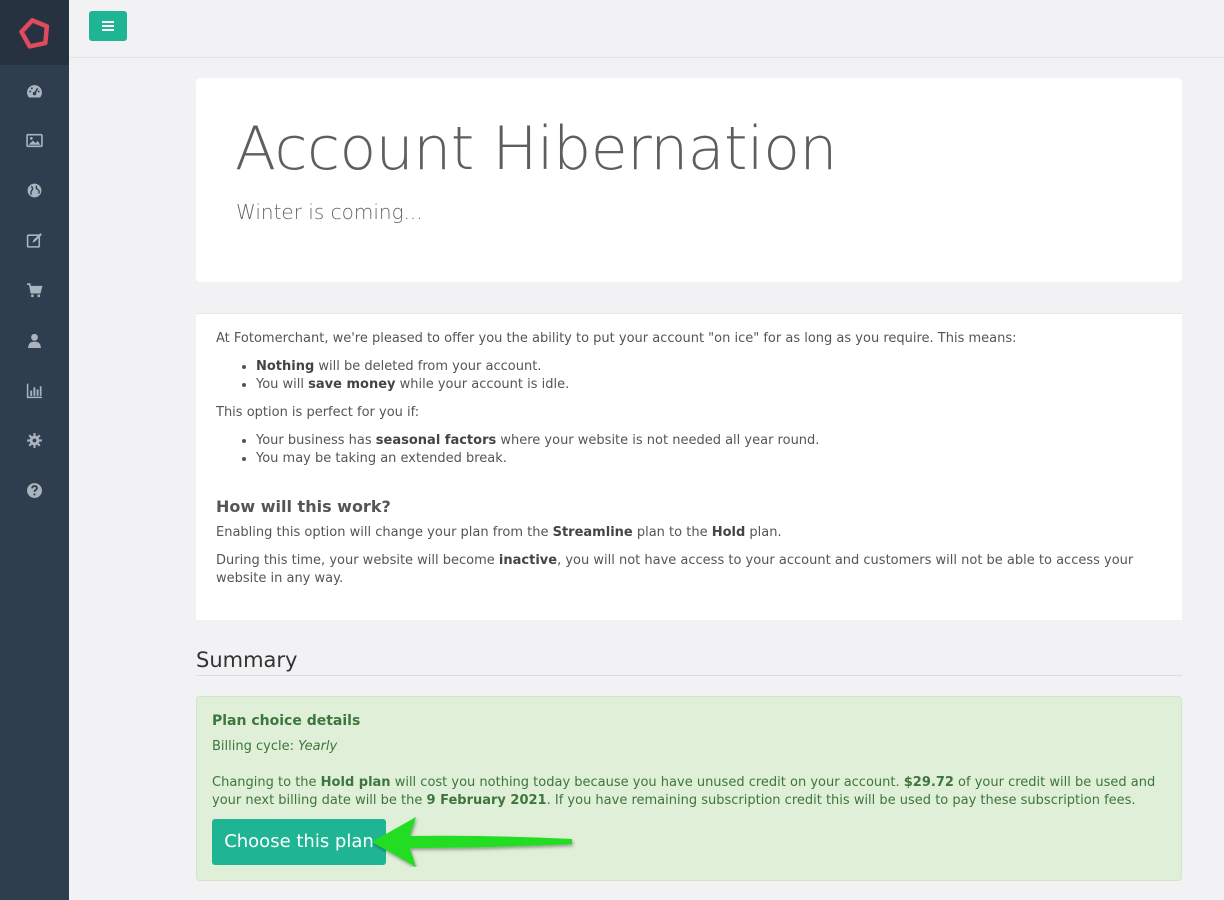  I want to click on sidebar-item-edit, so click(34, 240).